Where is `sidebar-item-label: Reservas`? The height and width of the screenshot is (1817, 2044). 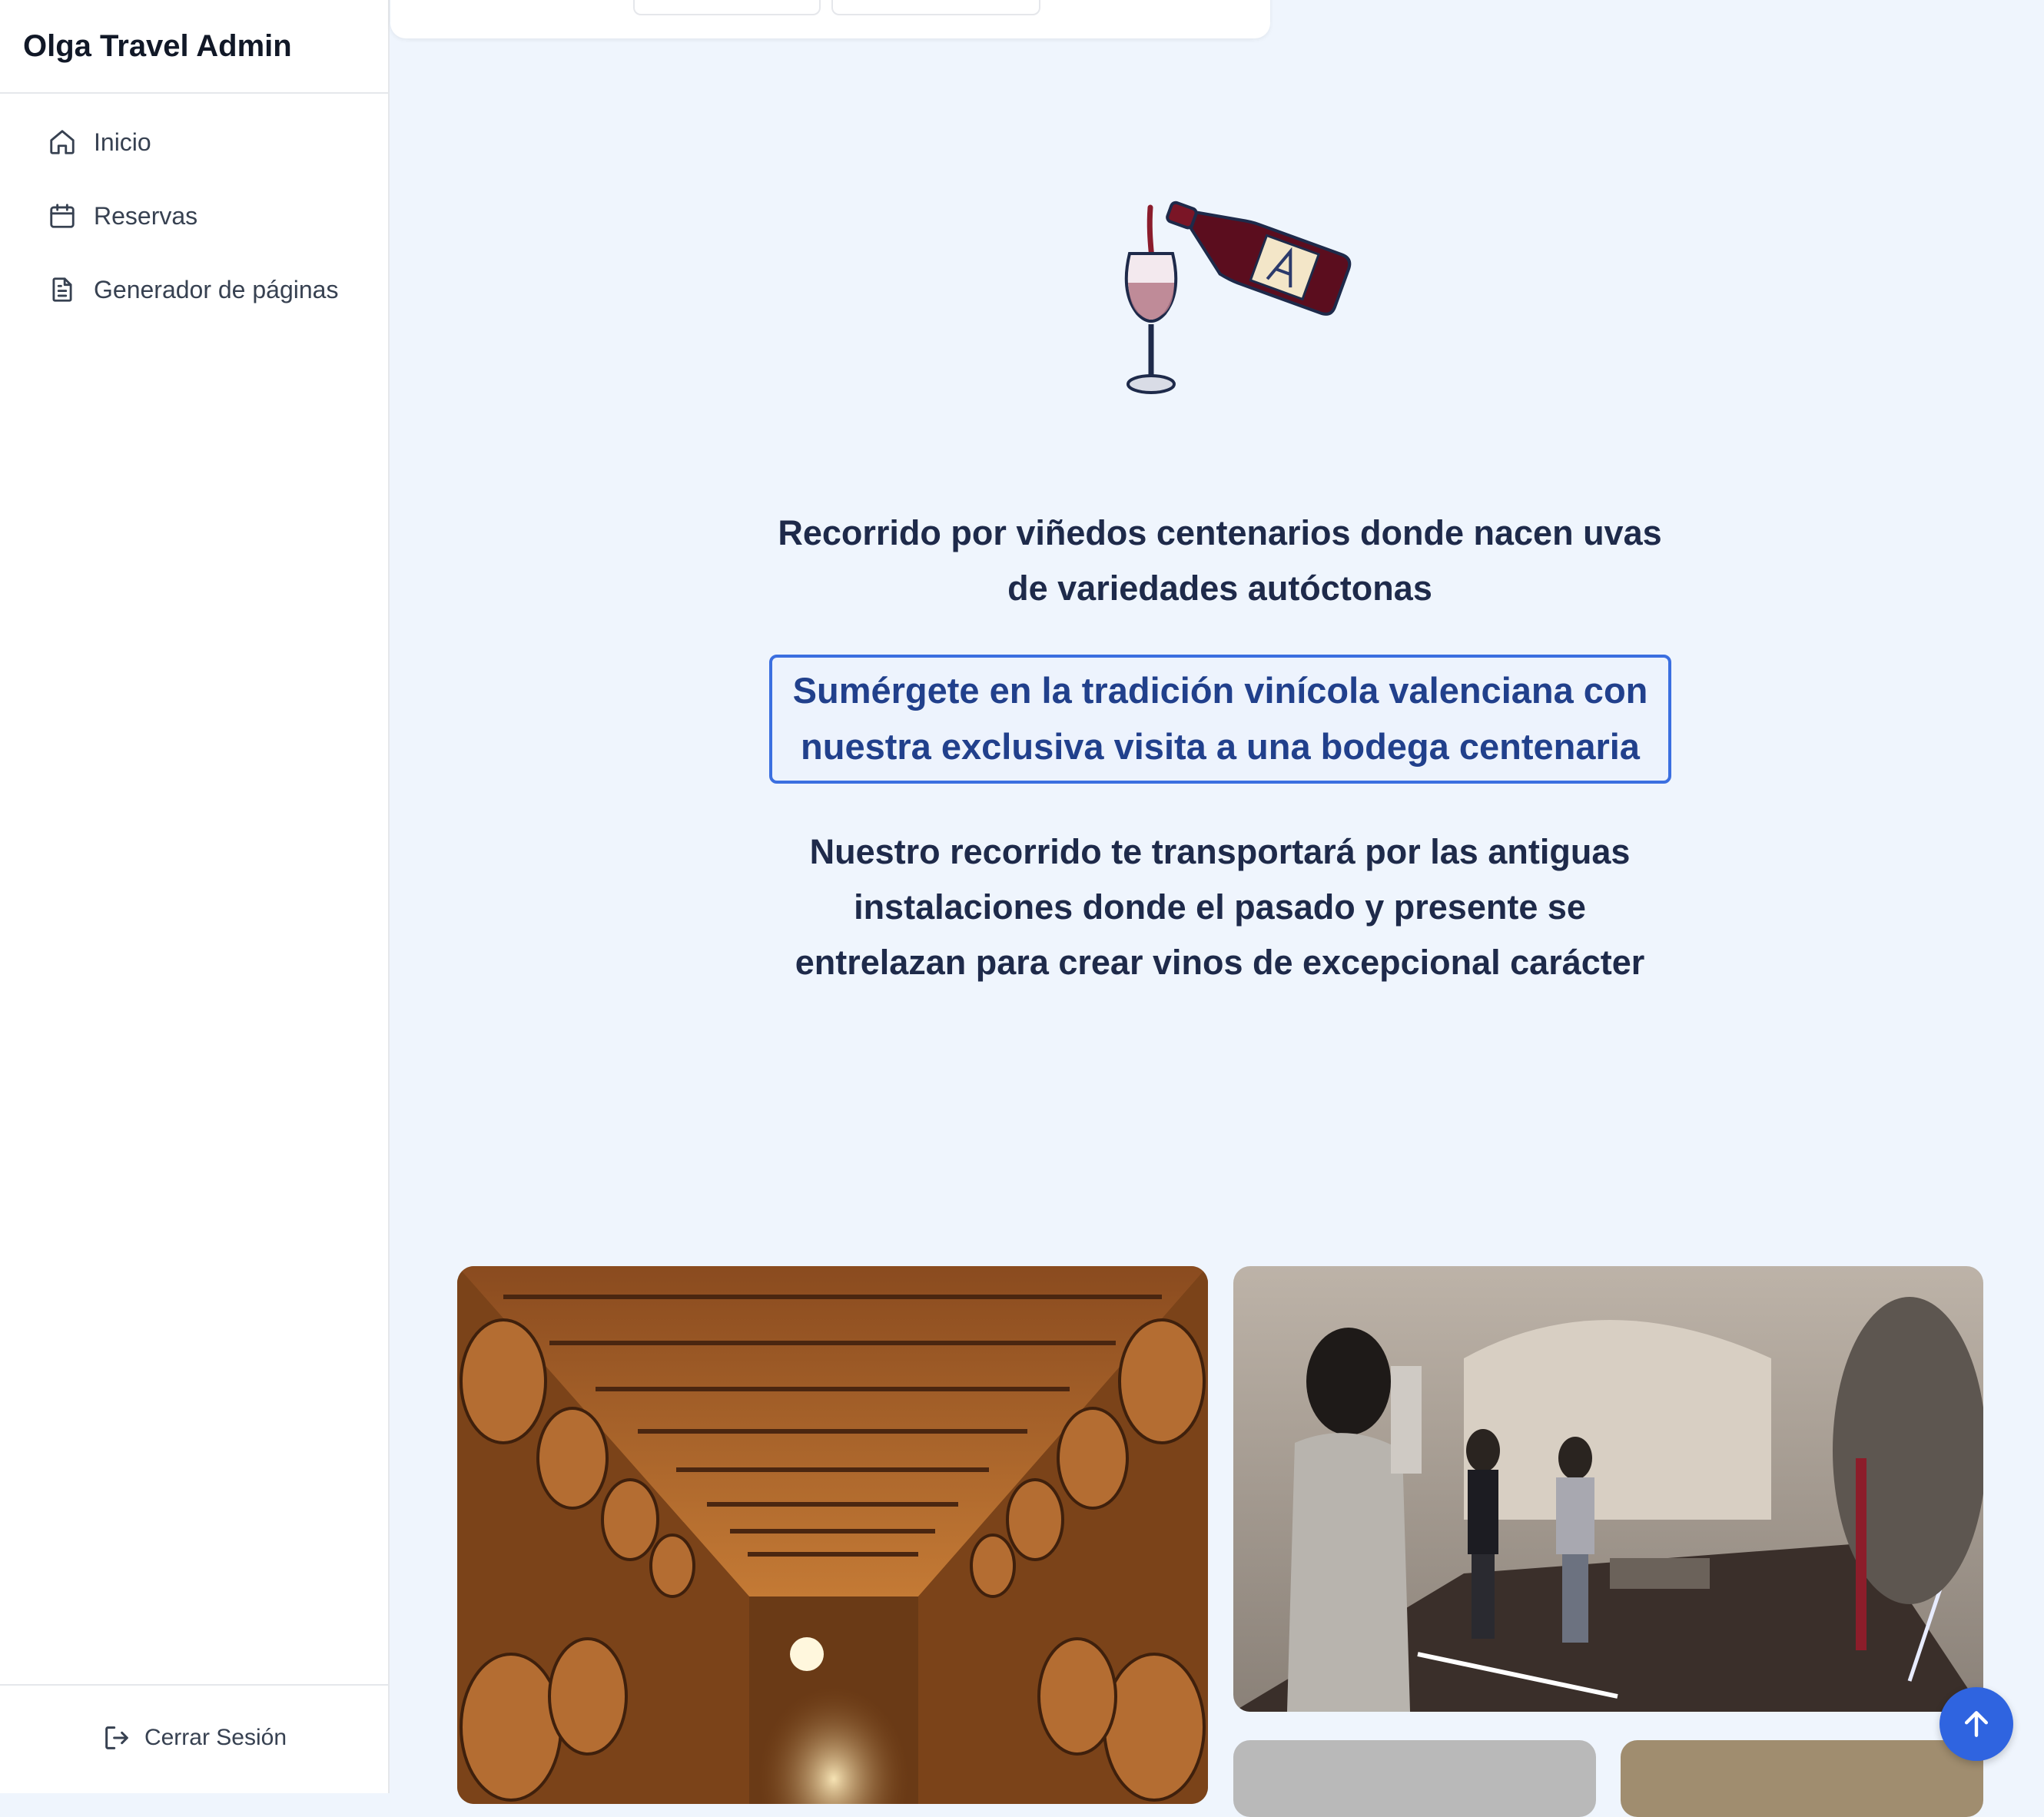
sidebar-item-label: Reservas is located at coordinates (146, 216).